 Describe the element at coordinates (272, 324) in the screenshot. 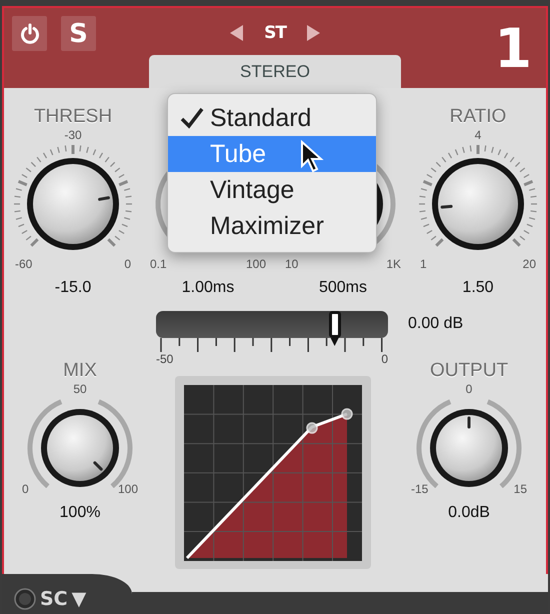

I see `slider-track` at that location.